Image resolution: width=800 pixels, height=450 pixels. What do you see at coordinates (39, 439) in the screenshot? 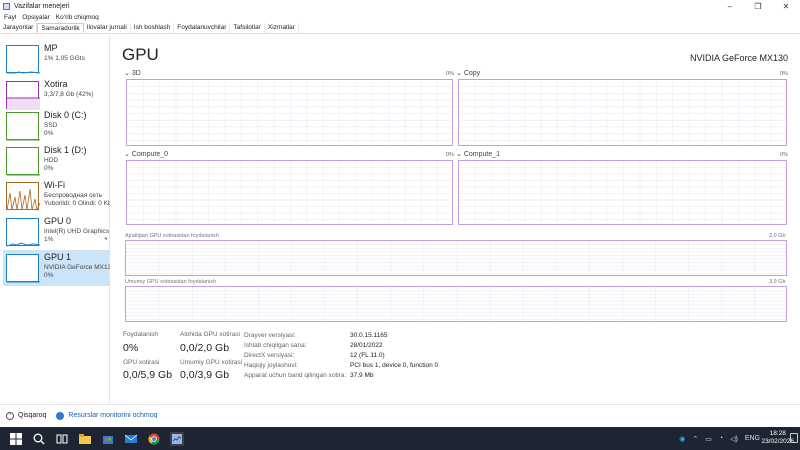
I see `search-icon` at bounding box center [39, 439].